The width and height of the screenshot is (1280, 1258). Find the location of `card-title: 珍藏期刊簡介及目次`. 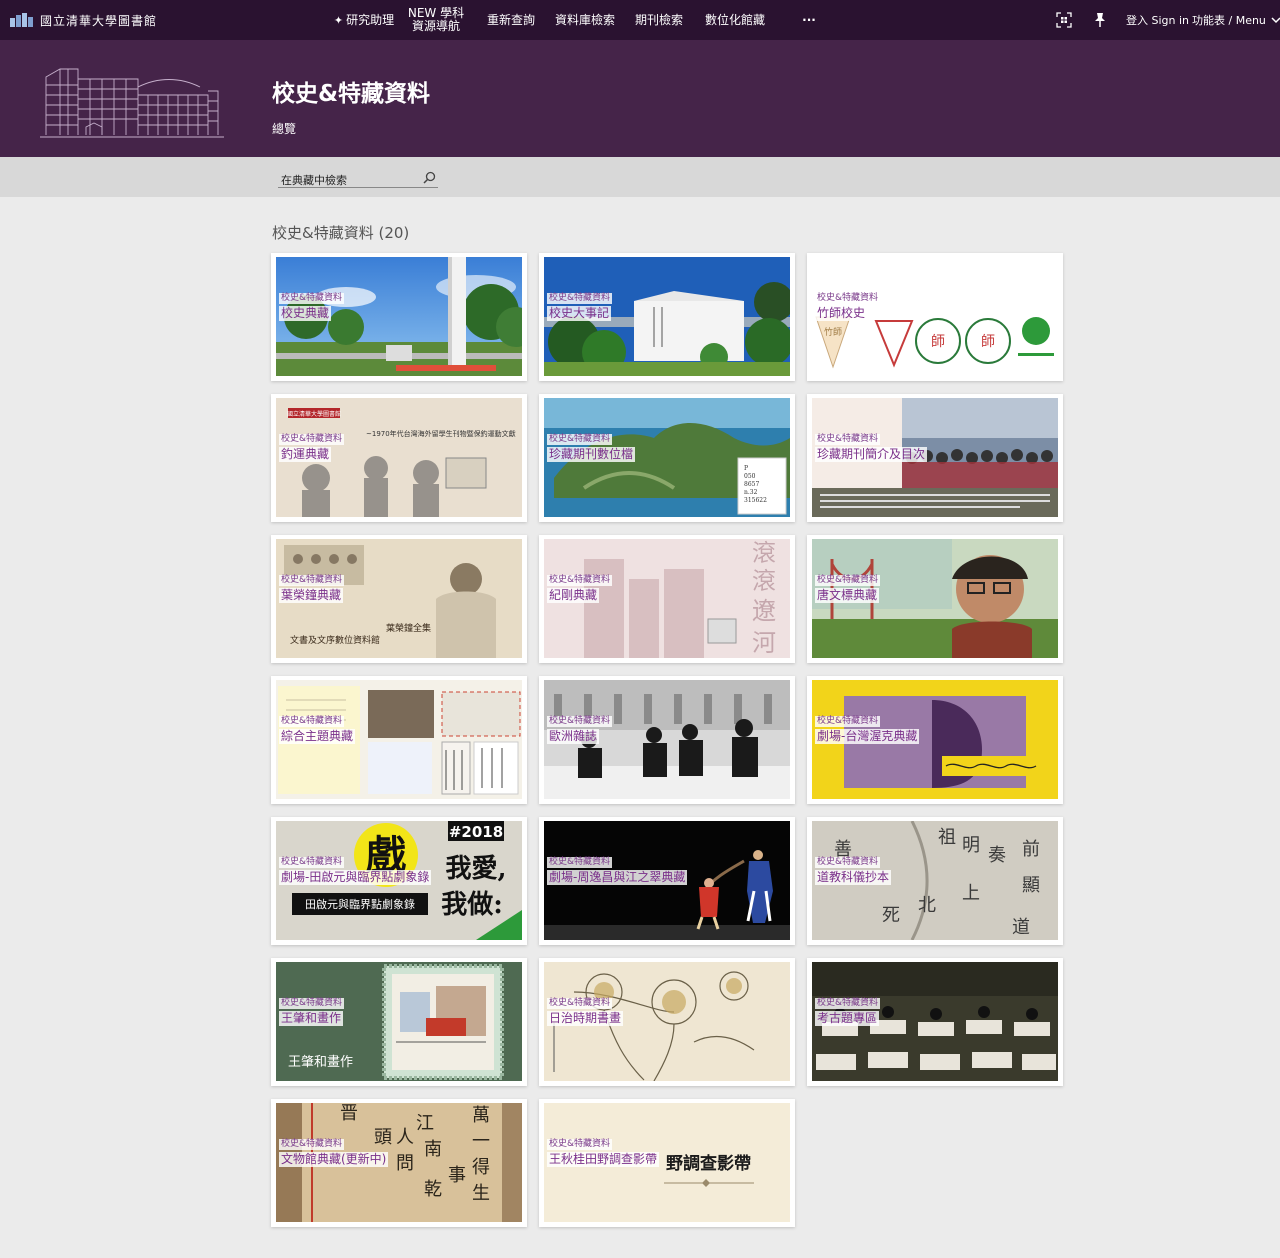

card-title: 珍藏期刊簡介及目次 is located at coordinates (871, 454).